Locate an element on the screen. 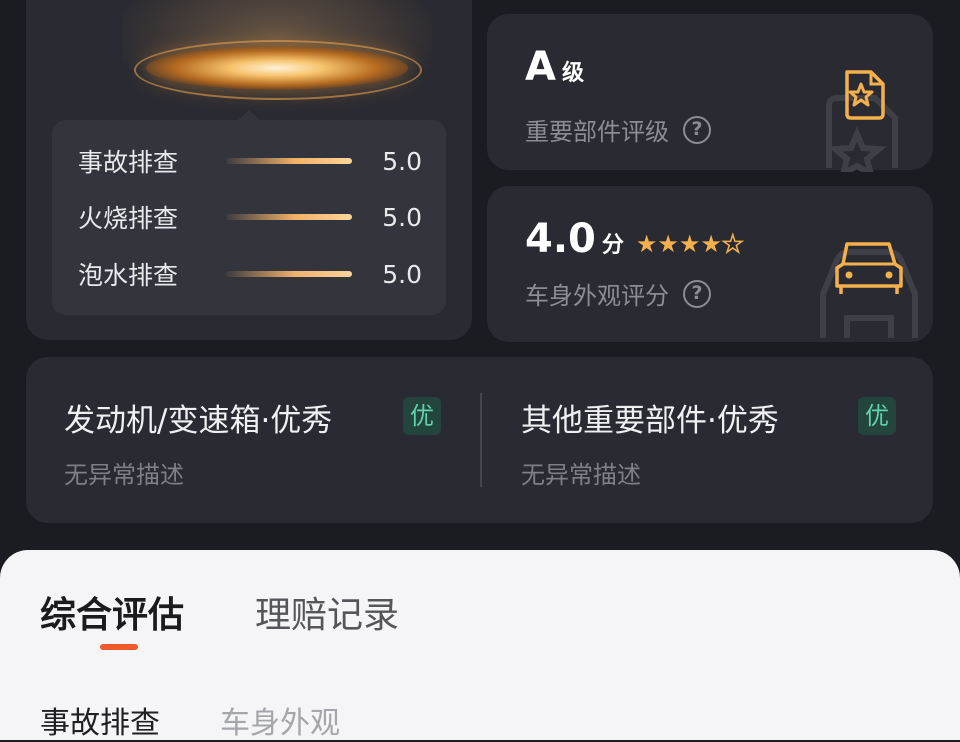 This screenshot has height=742, width=960. exterior-score: 4.0 is located at coordinates (560, 239).